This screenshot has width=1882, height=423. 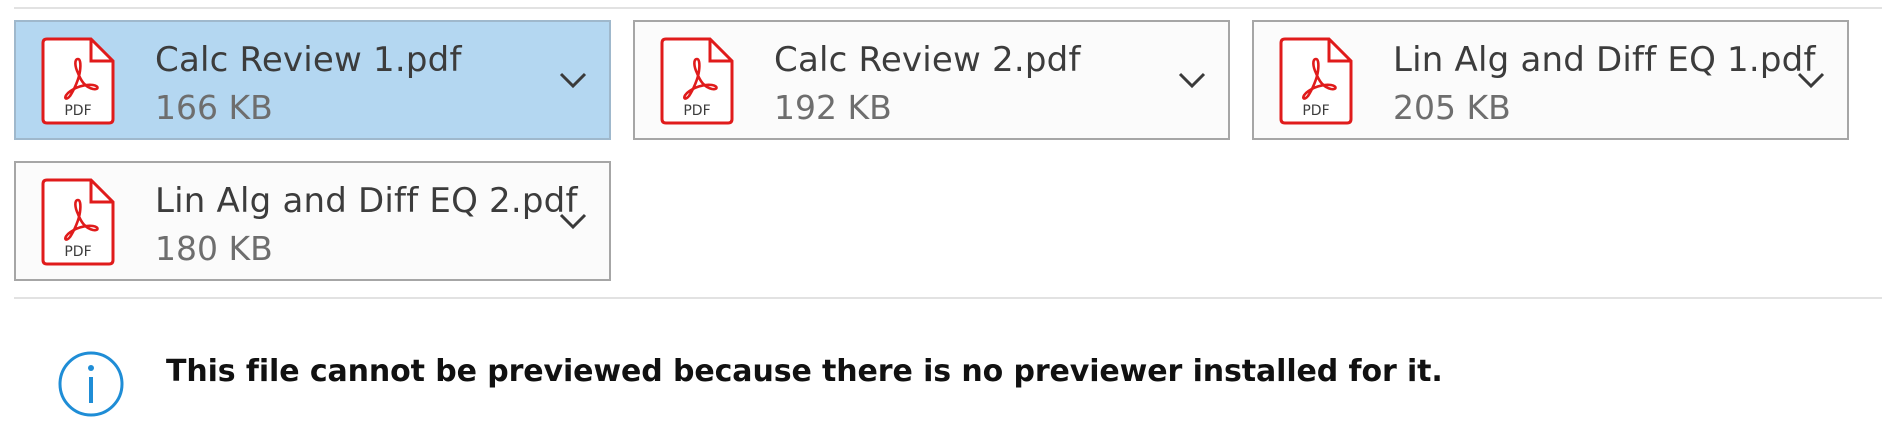 What do you see at coordinates (1604, 60) in the screenshot?
I see `attachment-name: Lin Alg and Diff EQ 1.pdf` at bounding box center [1604, 60].